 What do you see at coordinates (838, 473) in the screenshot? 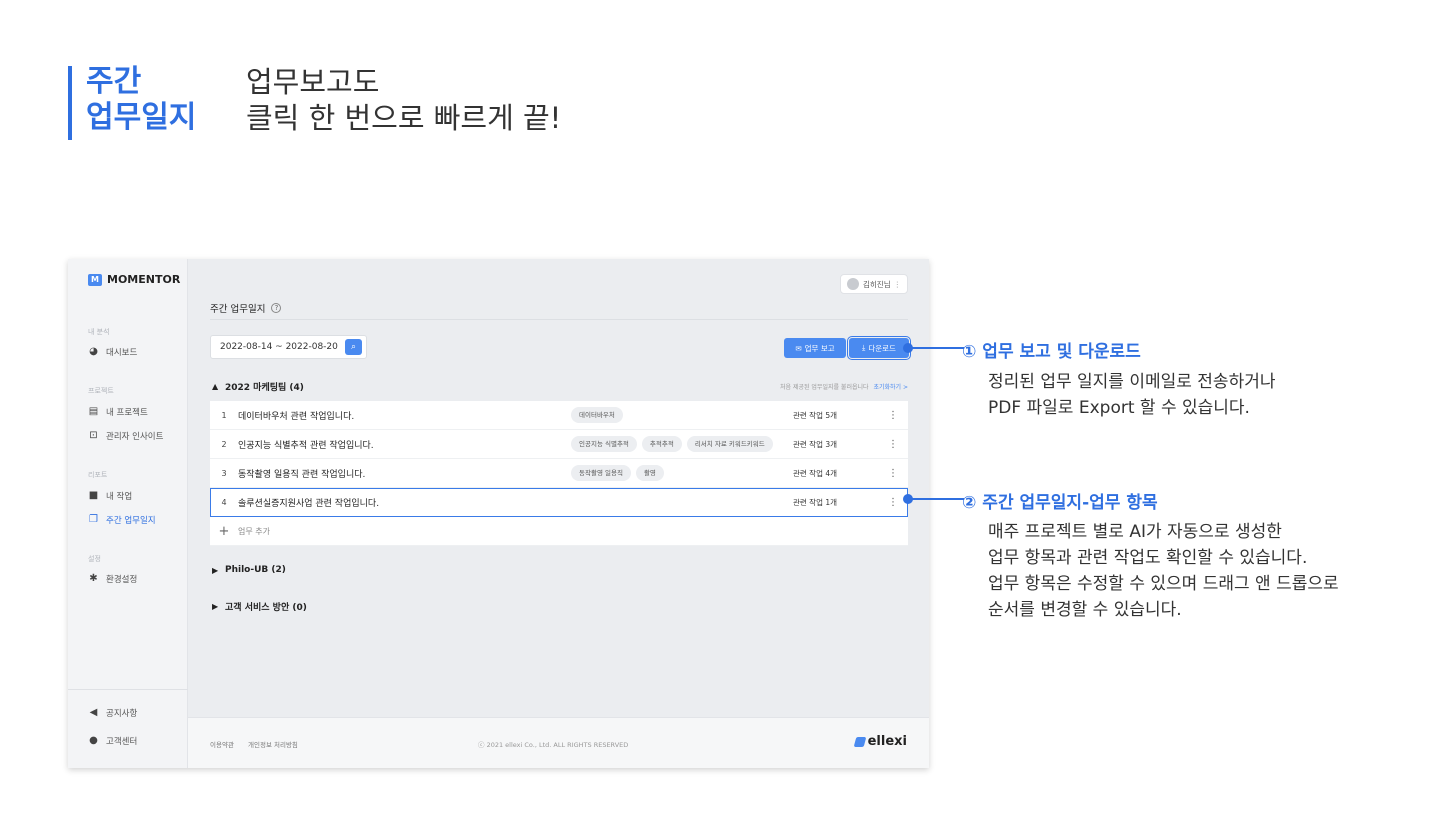
I see `row-related: 관련 작업 4개` at bounding box center [838, 473].